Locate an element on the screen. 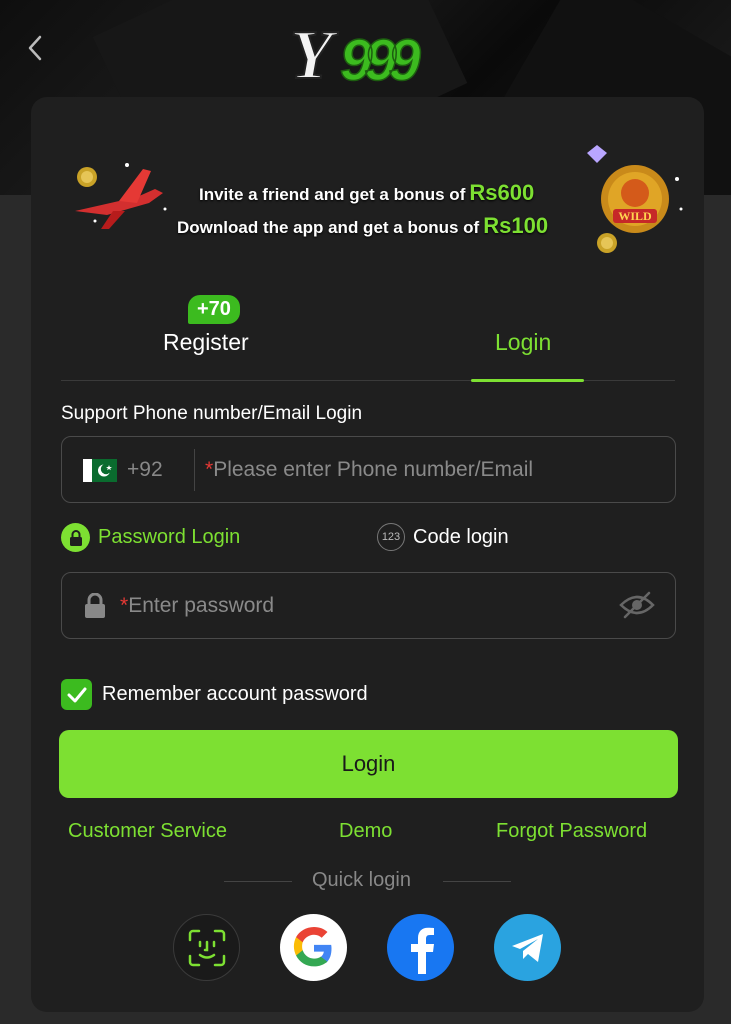 The image size is (731, 1024). login-mode-row: Password Login 123 Code login is located at coordinates (368, 538).